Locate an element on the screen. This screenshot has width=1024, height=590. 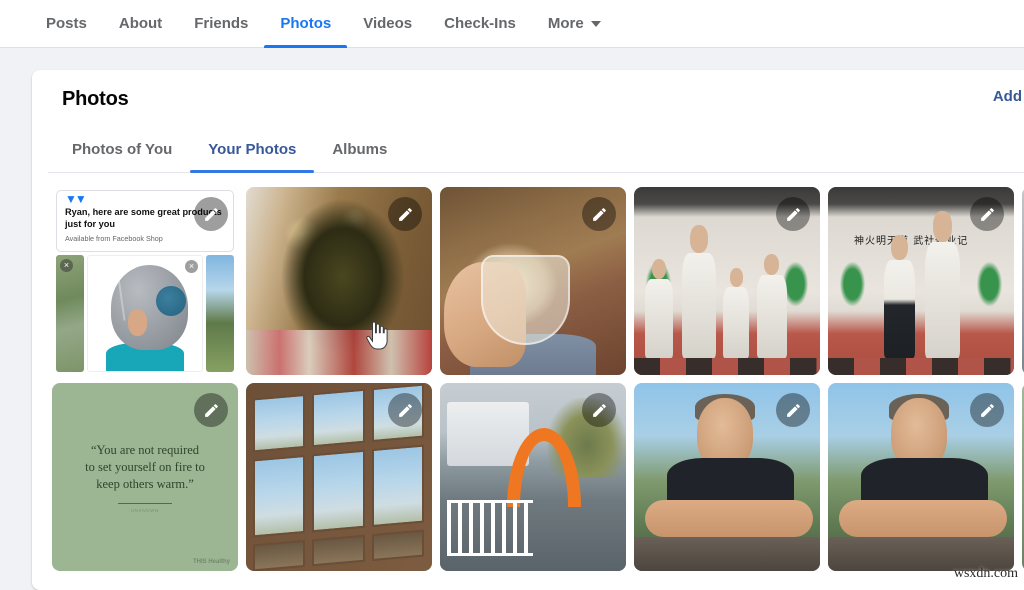
nav-tab-videos: Videos is located at coordinates (387, 23).